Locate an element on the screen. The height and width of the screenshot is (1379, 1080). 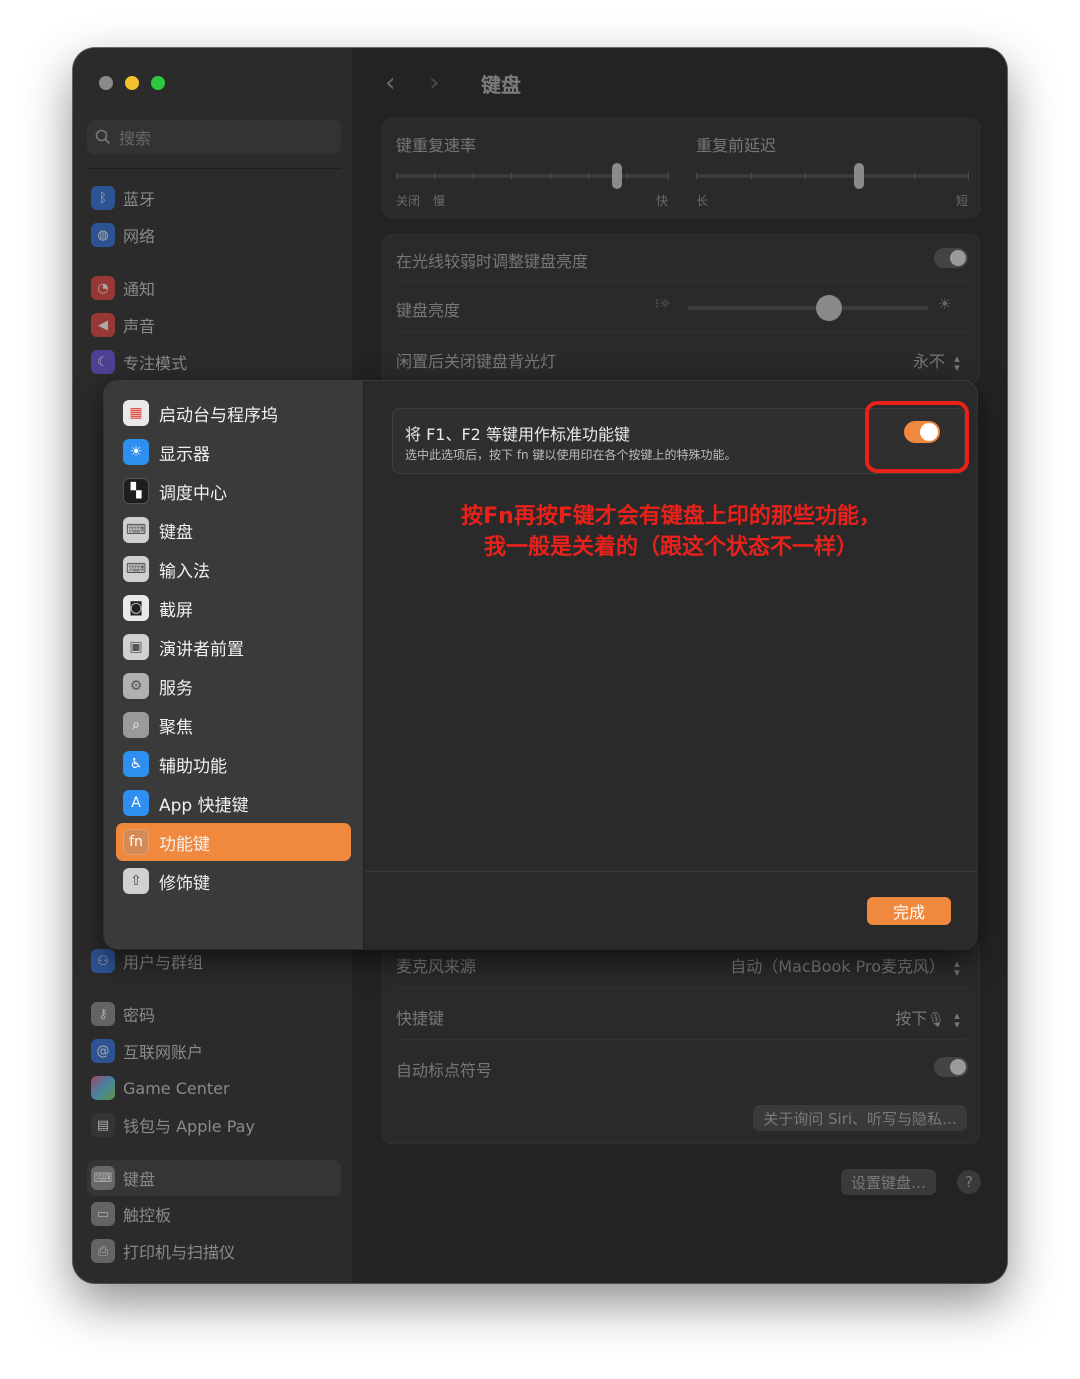
sidebar-item-bluetooth: ᛒ 蓝牙 is located at coordinates (123, 198).